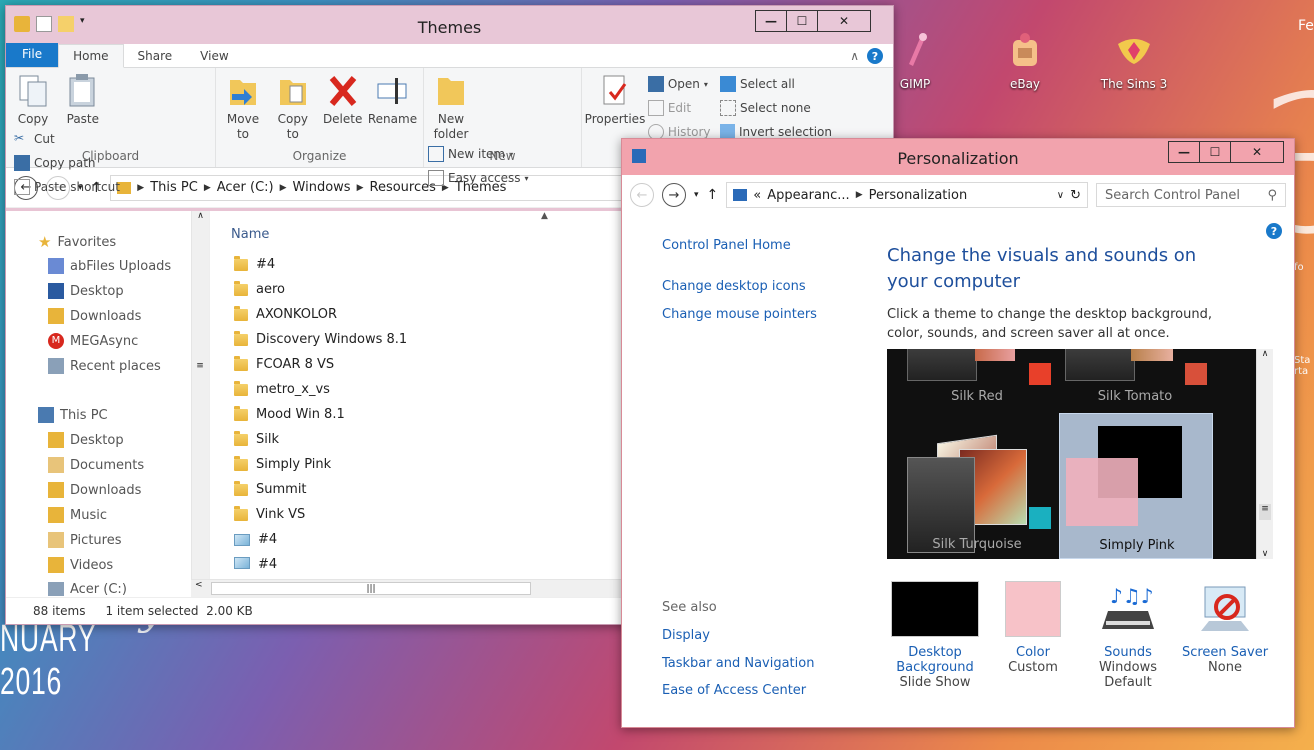  What do you see at coordinates (84, 540) in the screenshot?
I see `nav-item-pictures: Pictures` at bounding box center [84, 540].